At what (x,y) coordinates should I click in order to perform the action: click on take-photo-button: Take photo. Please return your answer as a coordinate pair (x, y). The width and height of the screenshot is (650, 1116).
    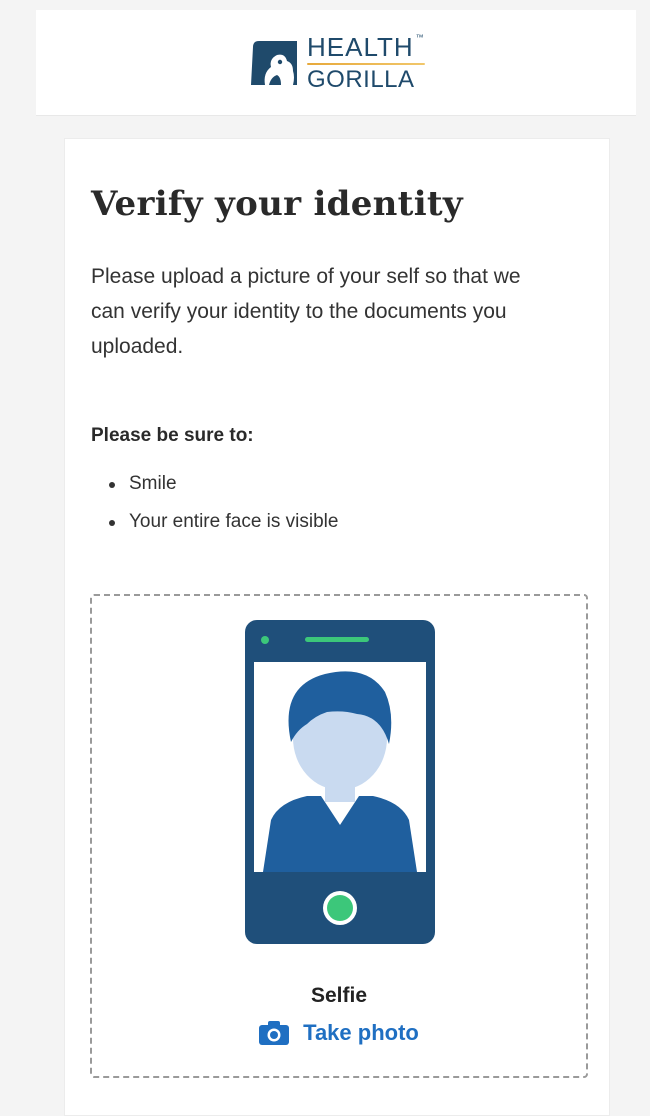
    Looking at the image, I should click on (339, 1033).